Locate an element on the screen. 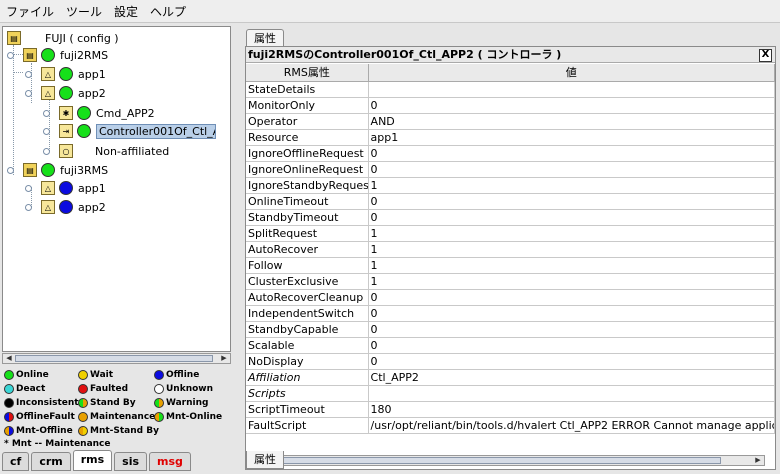 This screenshot has height=474, width=780. tab-sis: sis is located at coordinates (131, 461).